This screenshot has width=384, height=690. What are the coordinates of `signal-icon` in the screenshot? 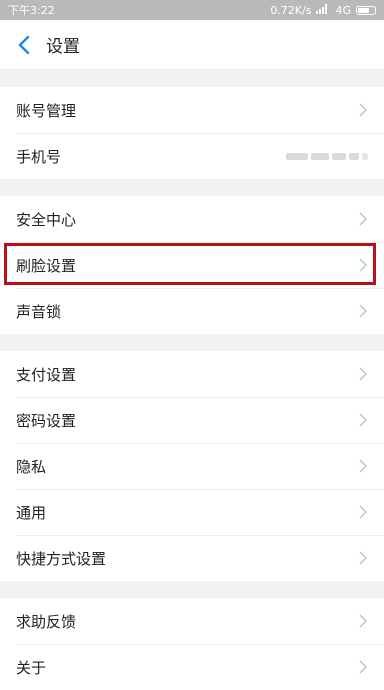 It's located at (323, 10).